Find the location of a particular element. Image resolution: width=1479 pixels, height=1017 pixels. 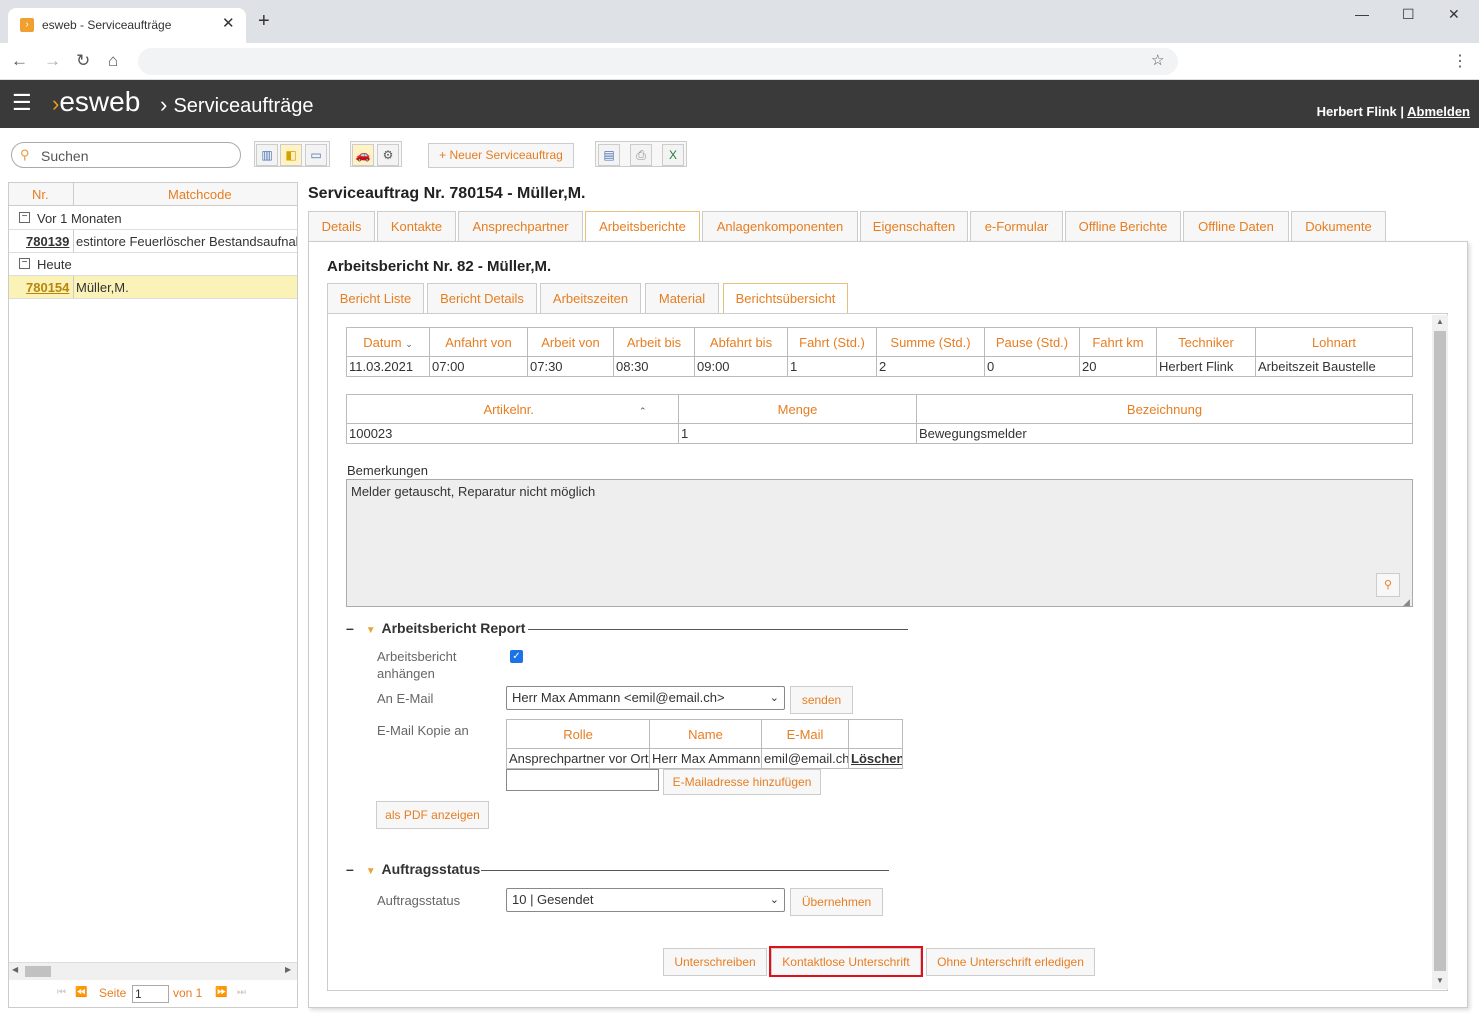

tab-dokumente: Dokumente is located at coordinates (1338, 226).